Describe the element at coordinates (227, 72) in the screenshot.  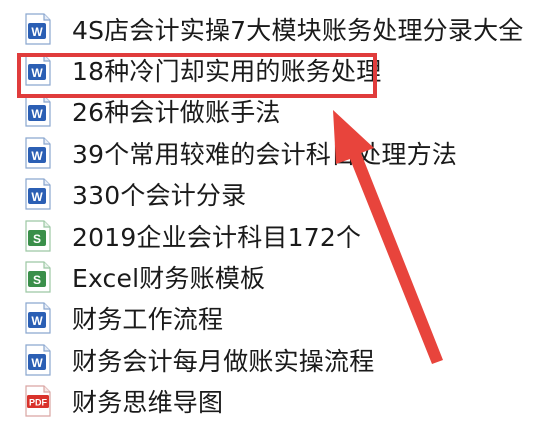
I see `file-name: 18种冷门却实用的账务处理` at that location.